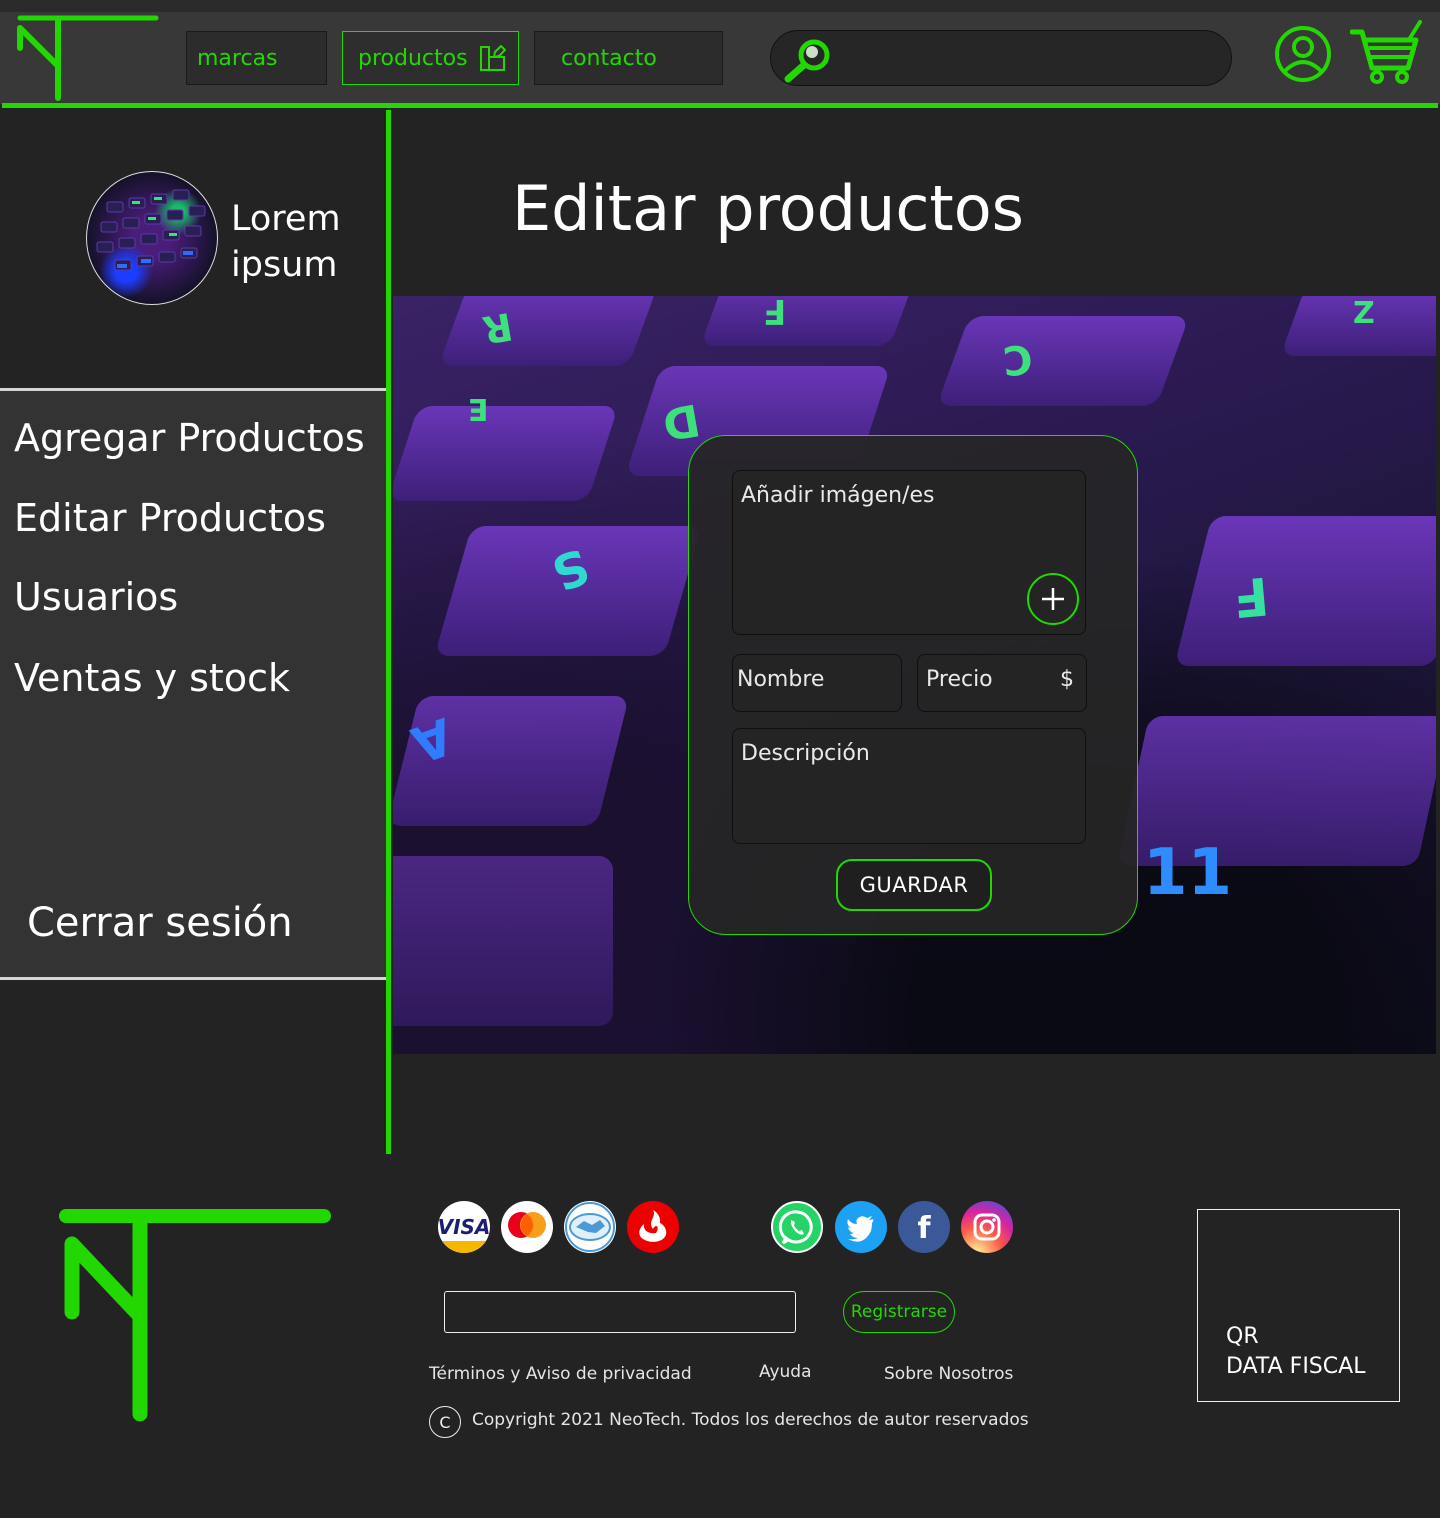  Describe the element at coordinates (914, 885) in the screenshot. I see `save-button: GUARDAR` at that location.